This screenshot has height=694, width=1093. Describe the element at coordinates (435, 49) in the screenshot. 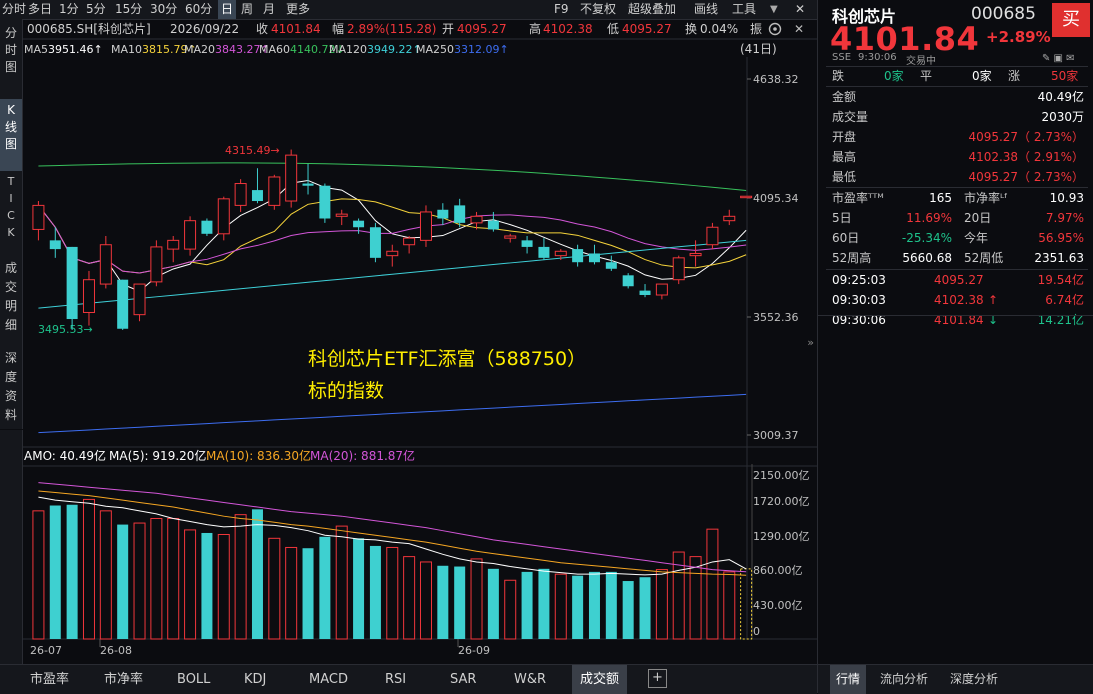

I see `ma-legend-label: MA250` at that location.